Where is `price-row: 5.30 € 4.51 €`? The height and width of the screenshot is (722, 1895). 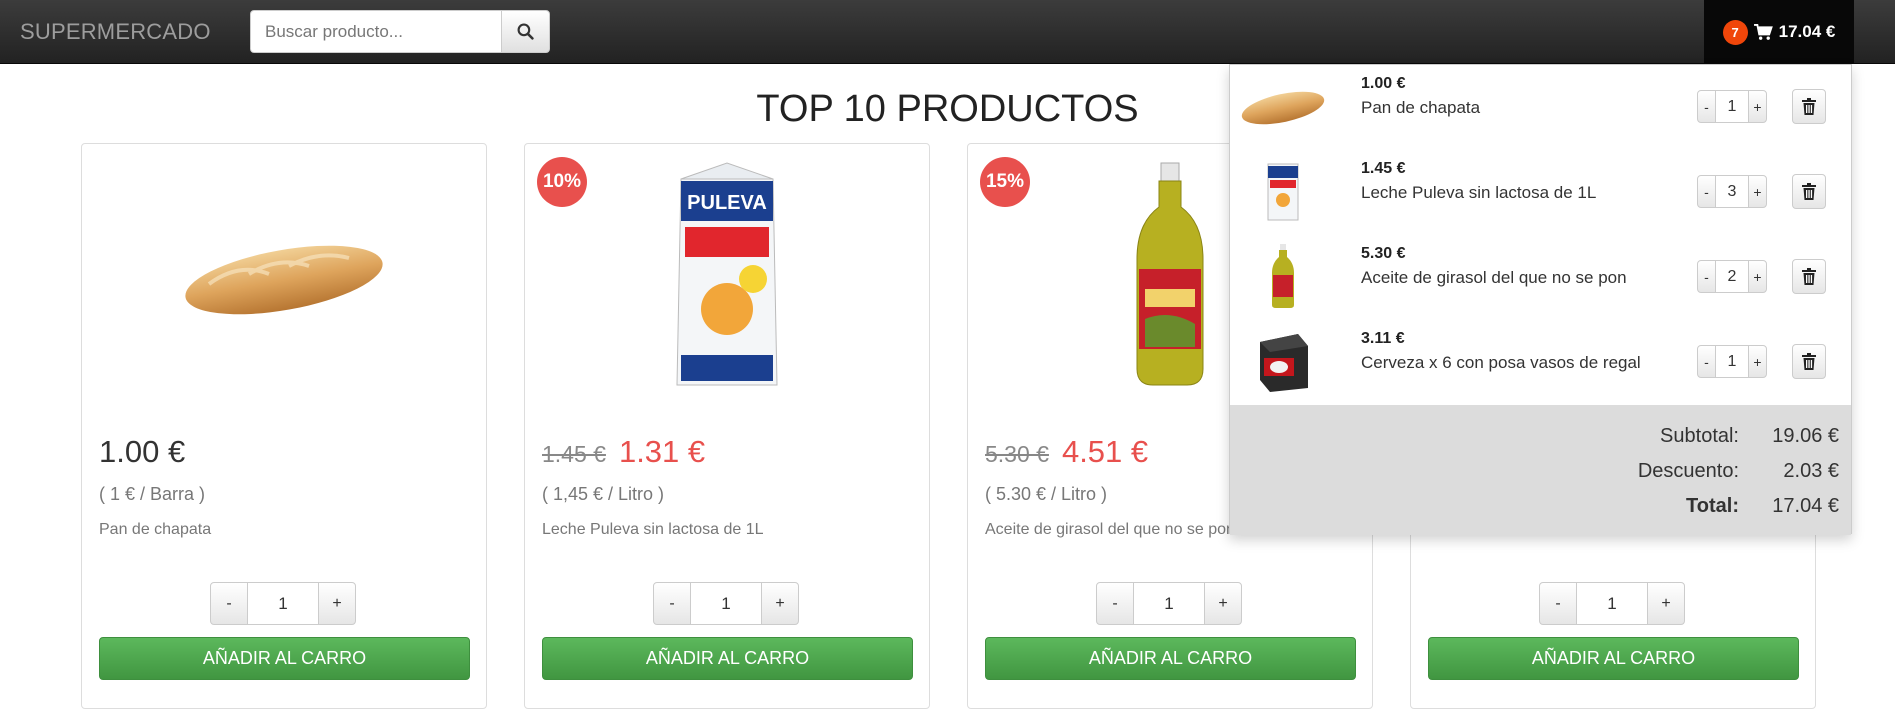
price-row: 5.30 € 4.51 € is located at coordinates (1066, 452).